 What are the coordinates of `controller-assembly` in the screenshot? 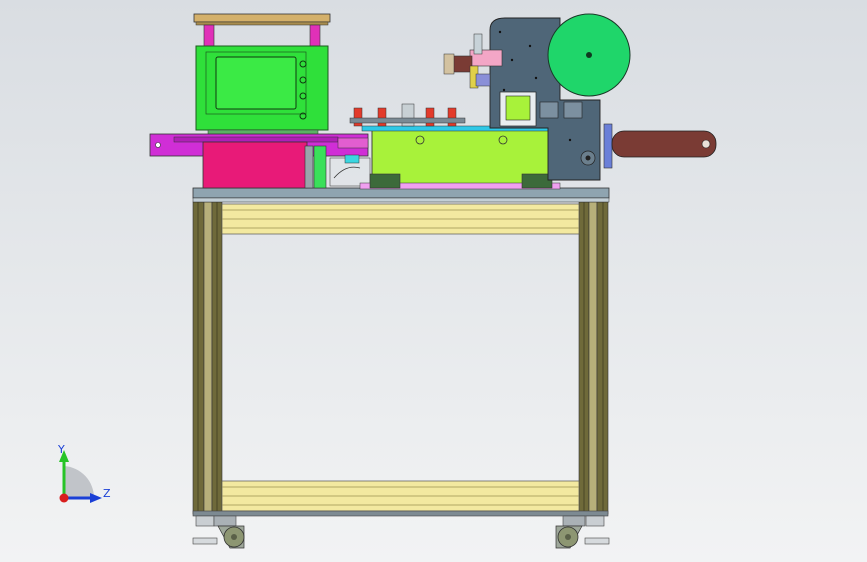 It's located at (262, 74).